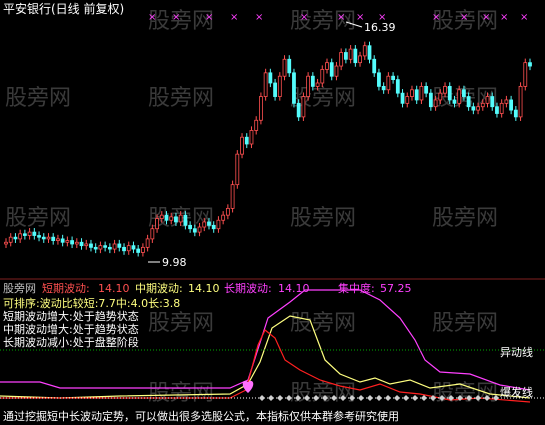 The image size is (545, 425). Describe the element at coordinates (174, 262) in the screenshot. I see `low-price-label: 9.98` at that location.